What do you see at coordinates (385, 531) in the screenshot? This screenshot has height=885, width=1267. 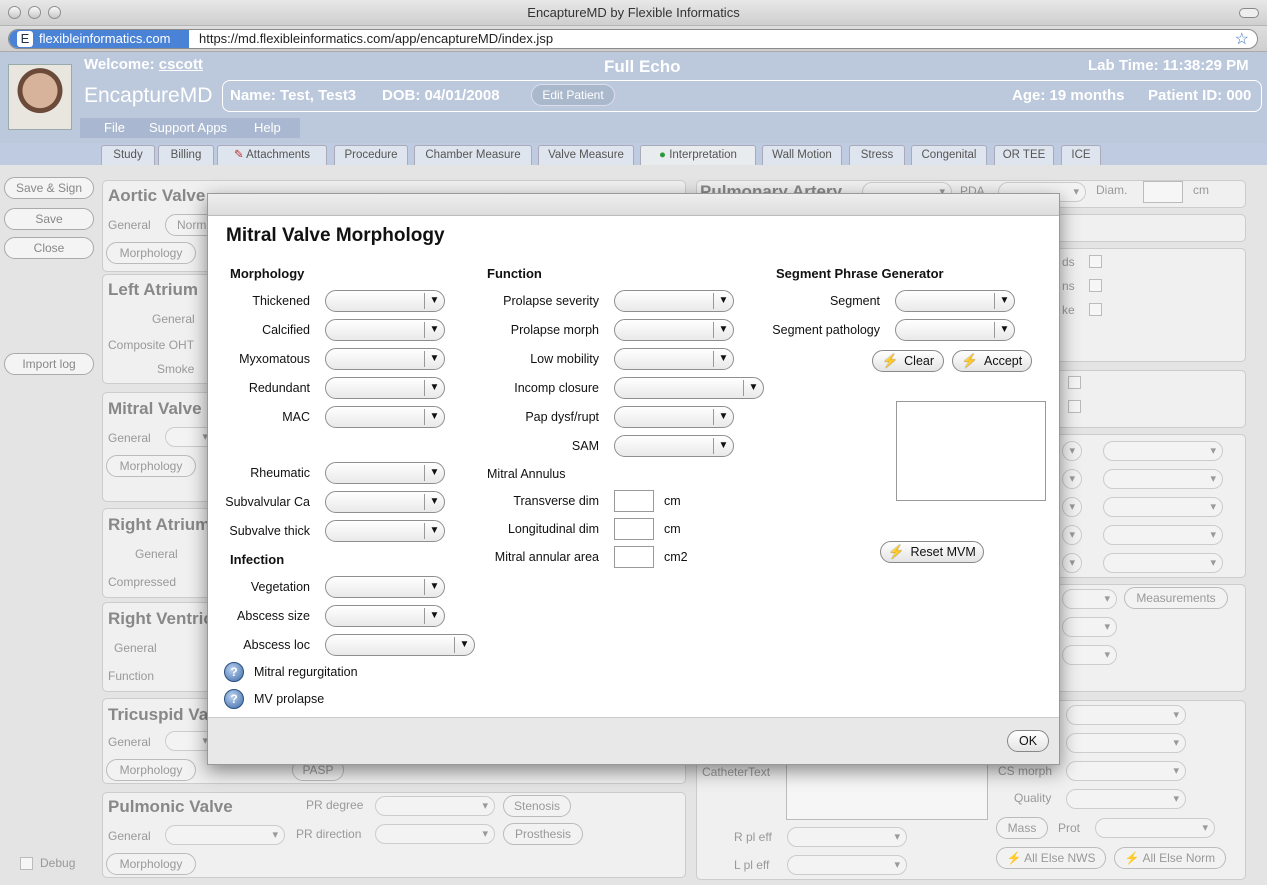 I see `subvalve-thick-select: ▼` at bounding box center [385, 531].